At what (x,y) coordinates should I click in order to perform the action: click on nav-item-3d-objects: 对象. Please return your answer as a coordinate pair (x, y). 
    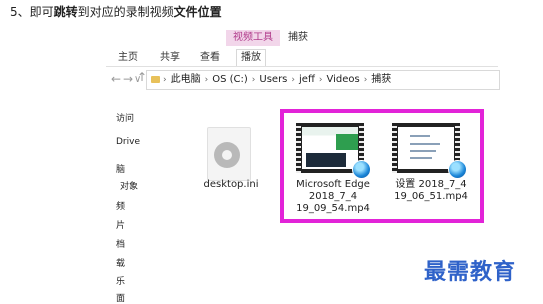
    Looking at the image, I should click on (129, 185).